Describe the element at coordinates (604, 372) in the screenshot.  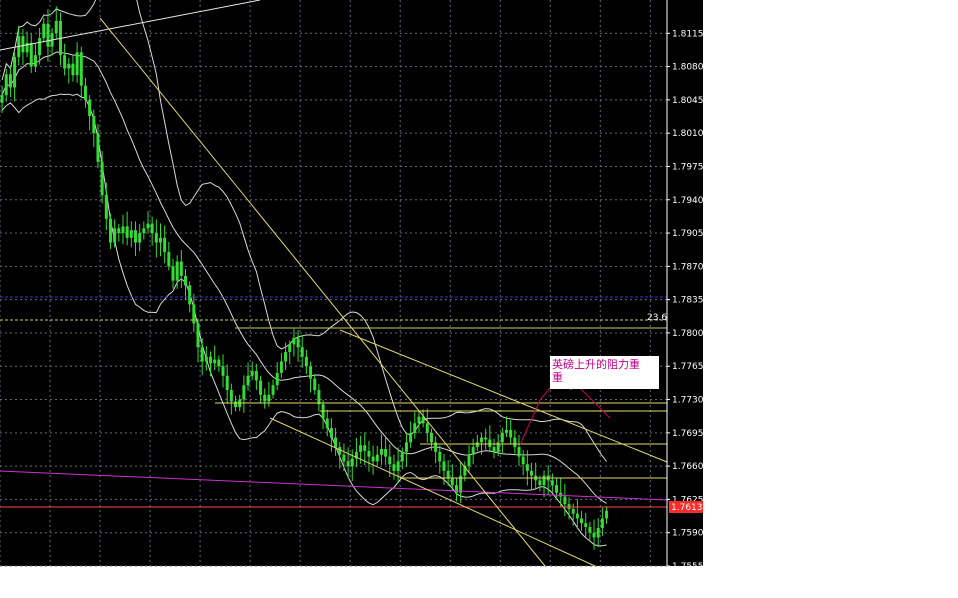
I see `annotation-box: 英磅上升的阻力重 重` at that location.